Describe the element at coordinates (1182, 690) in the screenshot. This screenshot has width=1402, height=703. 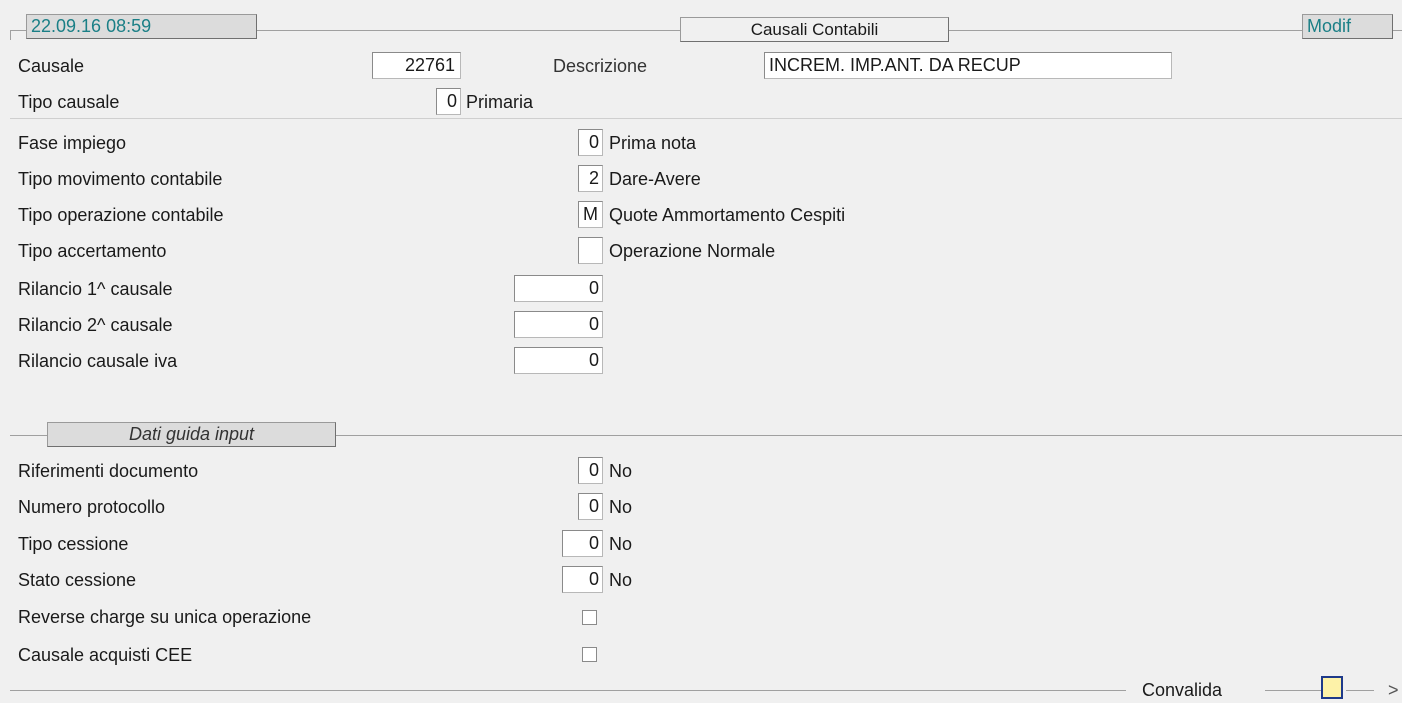
I see `convalida-label: Convalida` at that location.